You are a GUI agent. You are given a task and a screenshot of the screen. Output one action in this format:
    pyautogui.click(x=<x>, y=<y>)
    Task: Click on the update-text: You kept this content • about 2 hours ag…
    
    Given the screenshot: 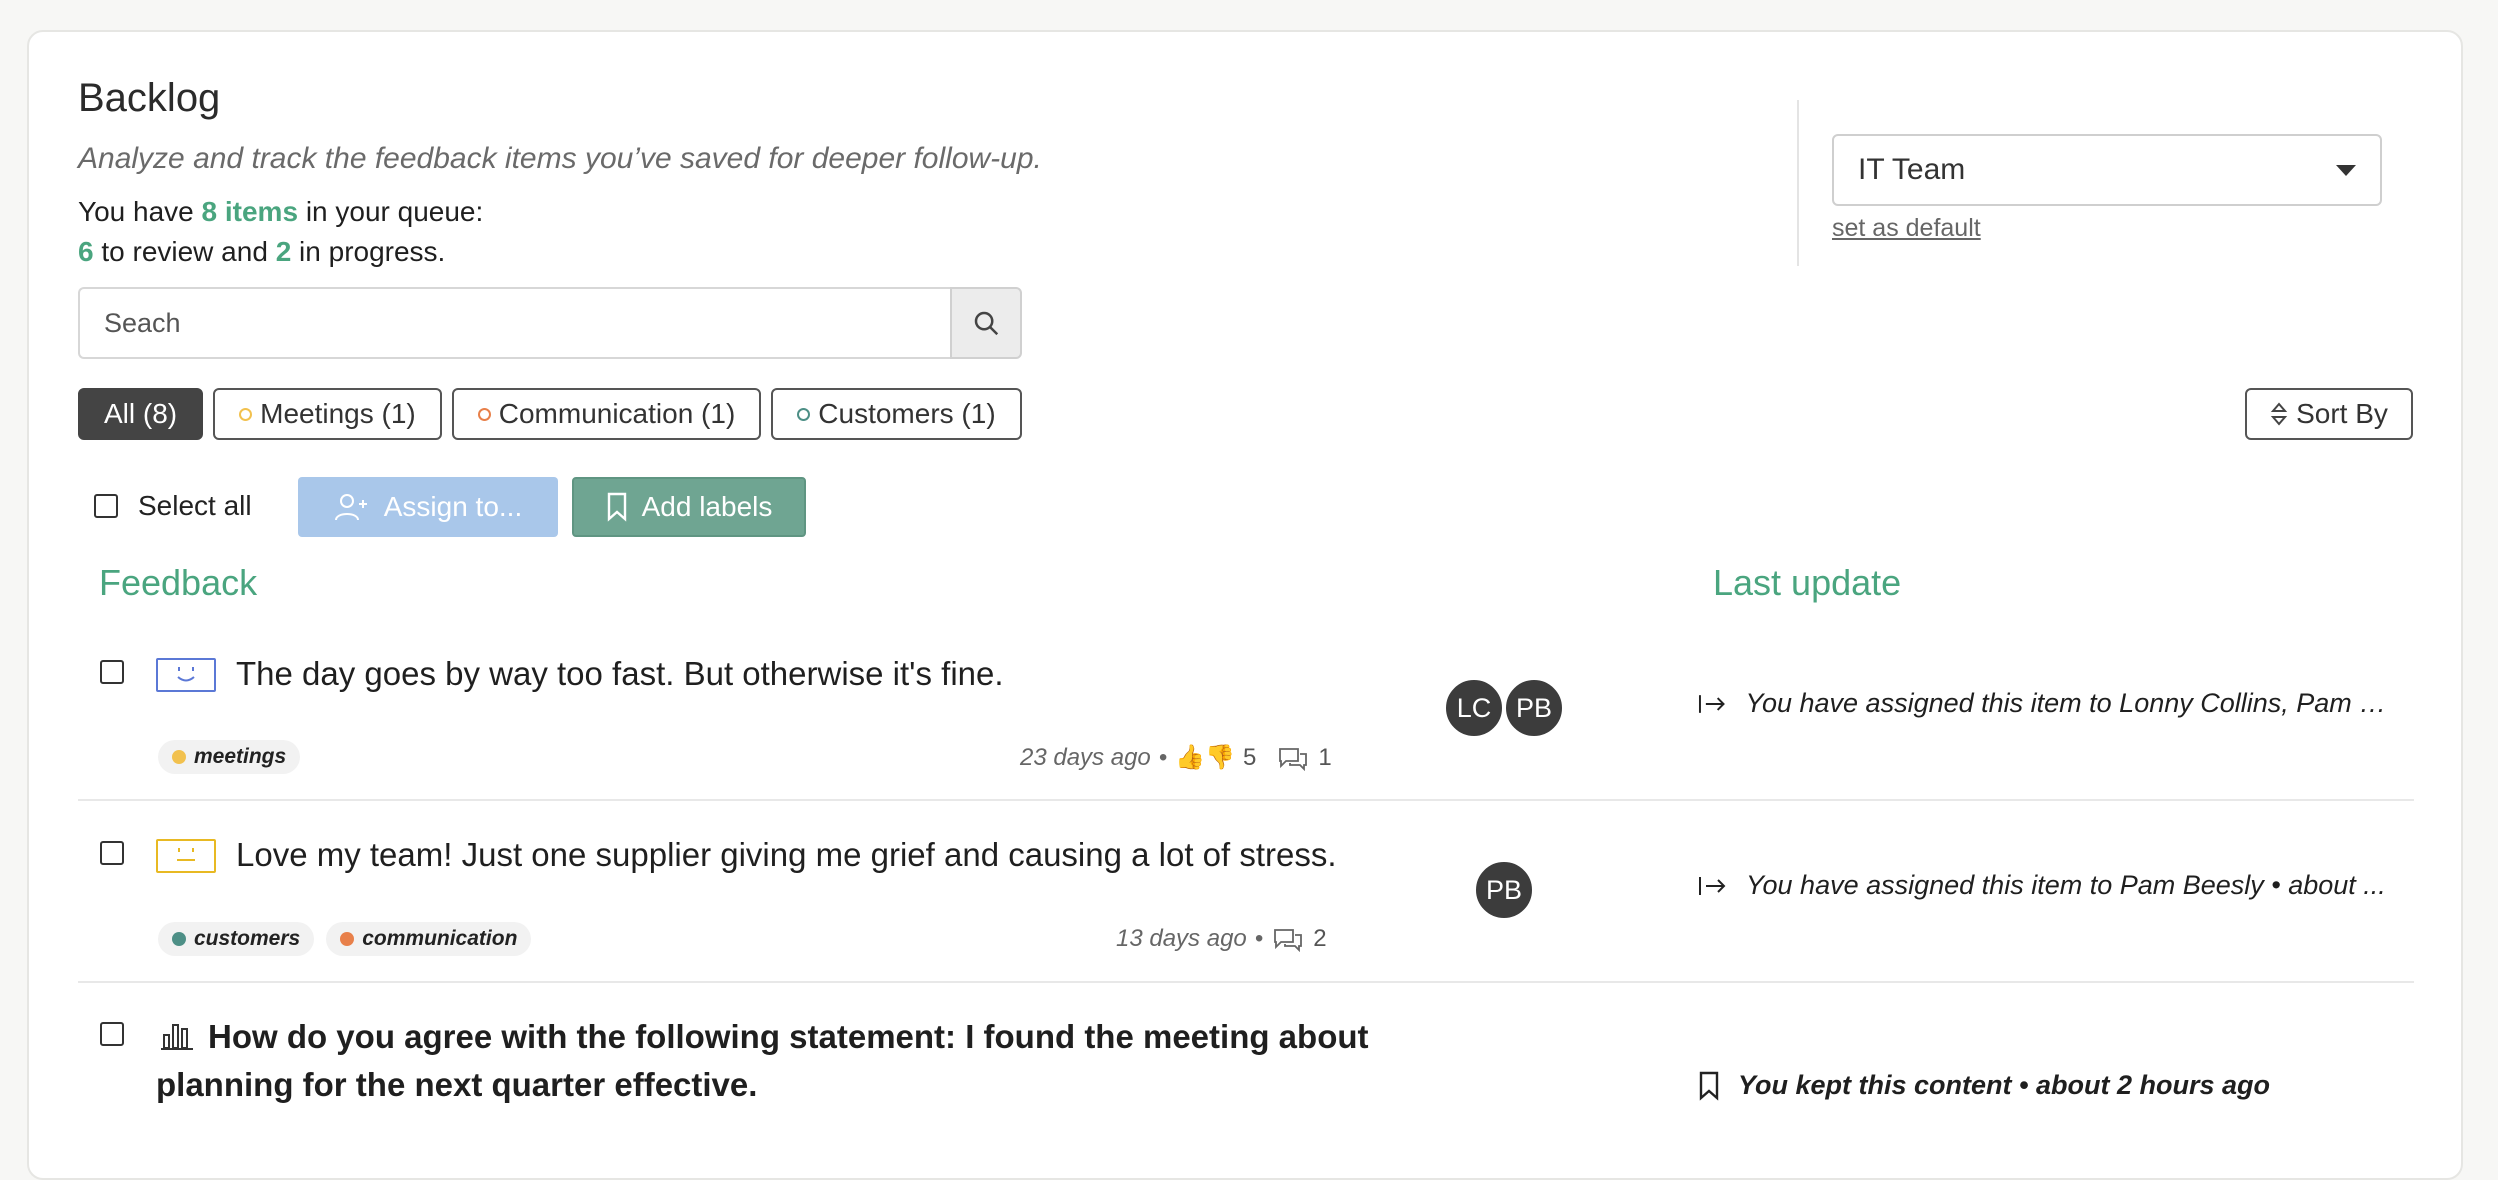 What is the action you would take?
    pyautogui.click(x=2004, y=1085)
    